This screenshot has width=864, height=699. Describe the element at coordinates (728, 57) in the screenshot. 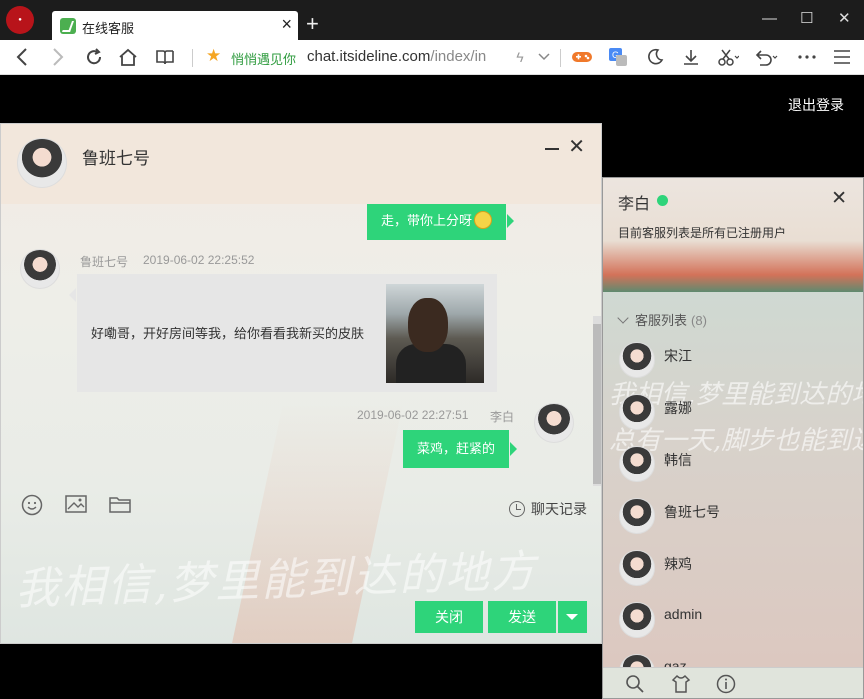

I see `scissors-icon` at that location.